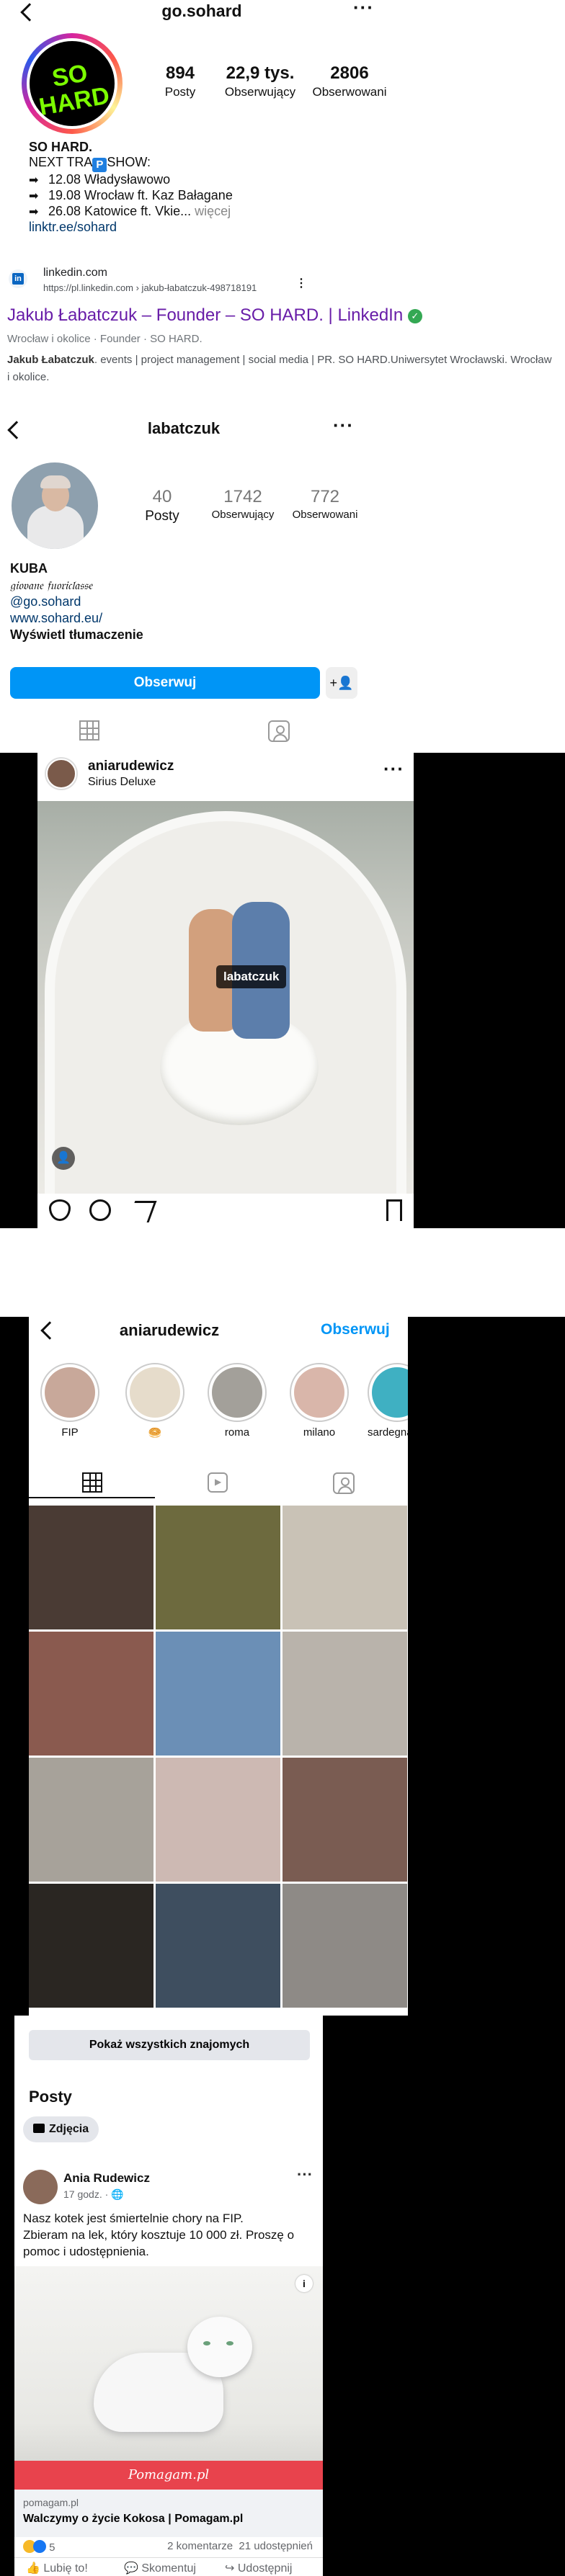 The width and height of the screenshot is (565, 2576). What do you see at coordinates (209, 228) in the screenshot?
I see `bio-link: linktr.ee/sohard` at bounding box center [209, 228].